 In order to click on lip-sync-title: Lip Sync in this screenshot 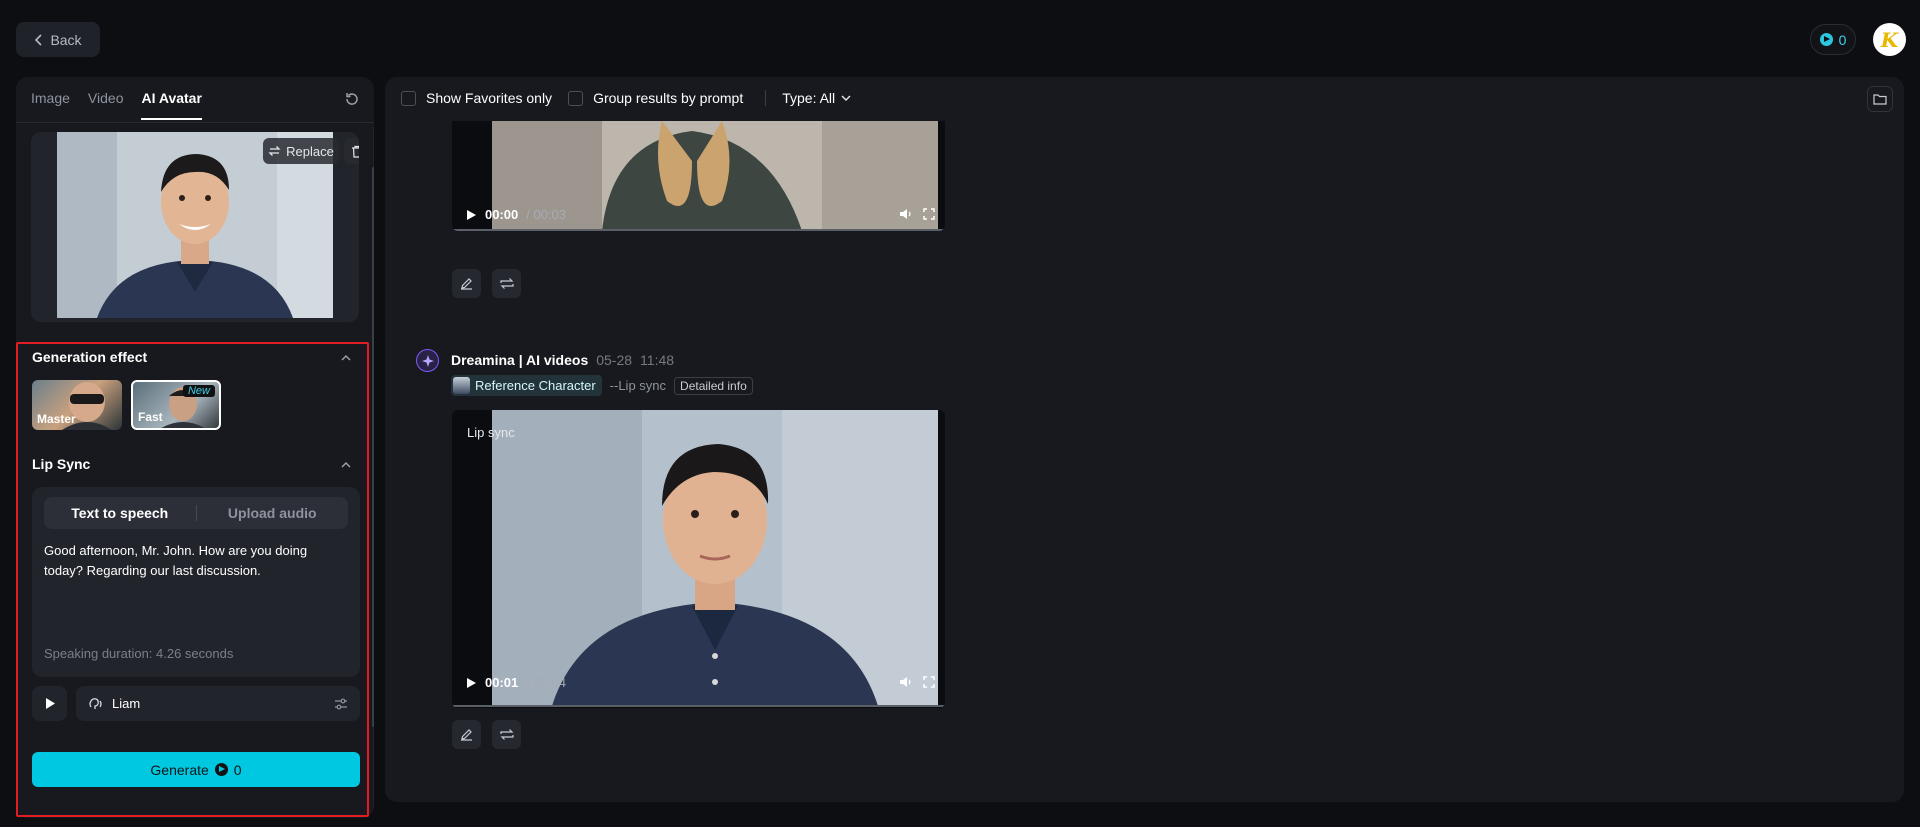, I will do `click(61, 464)`.